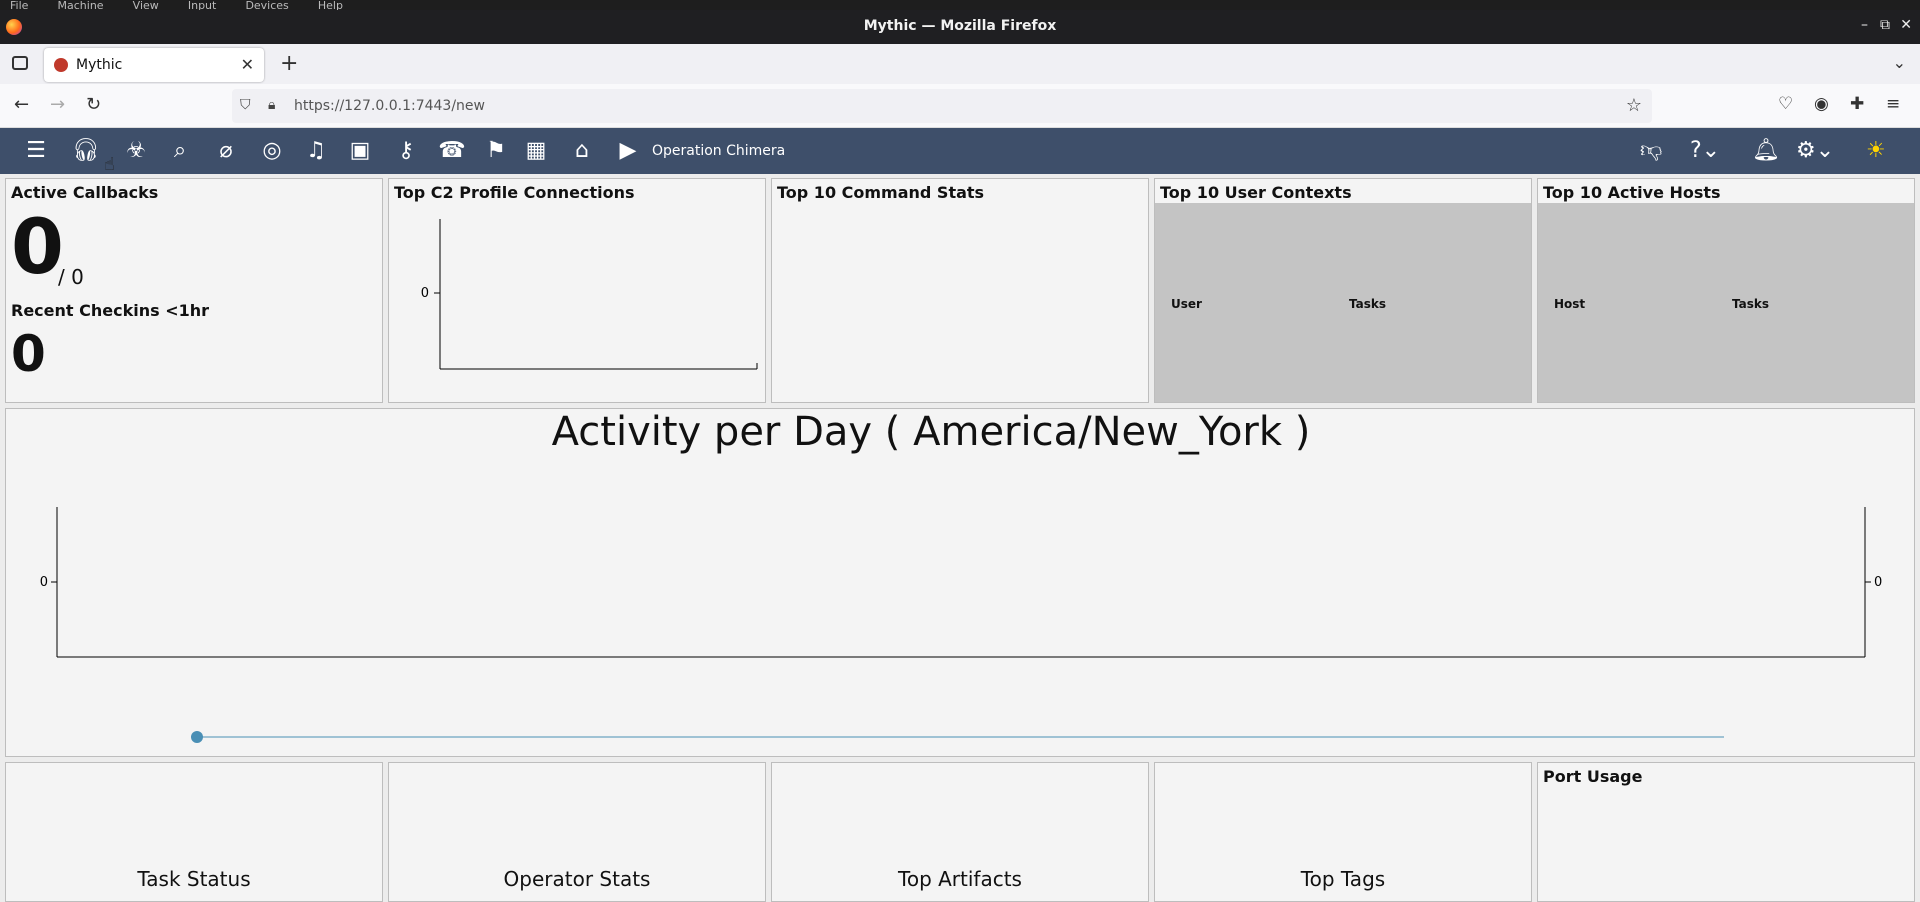 This screenshot has height=902, width=1920. I want to click on active-hosts-panel: Top 10 Active Hosts Host Tasks, so click(1726, 290).